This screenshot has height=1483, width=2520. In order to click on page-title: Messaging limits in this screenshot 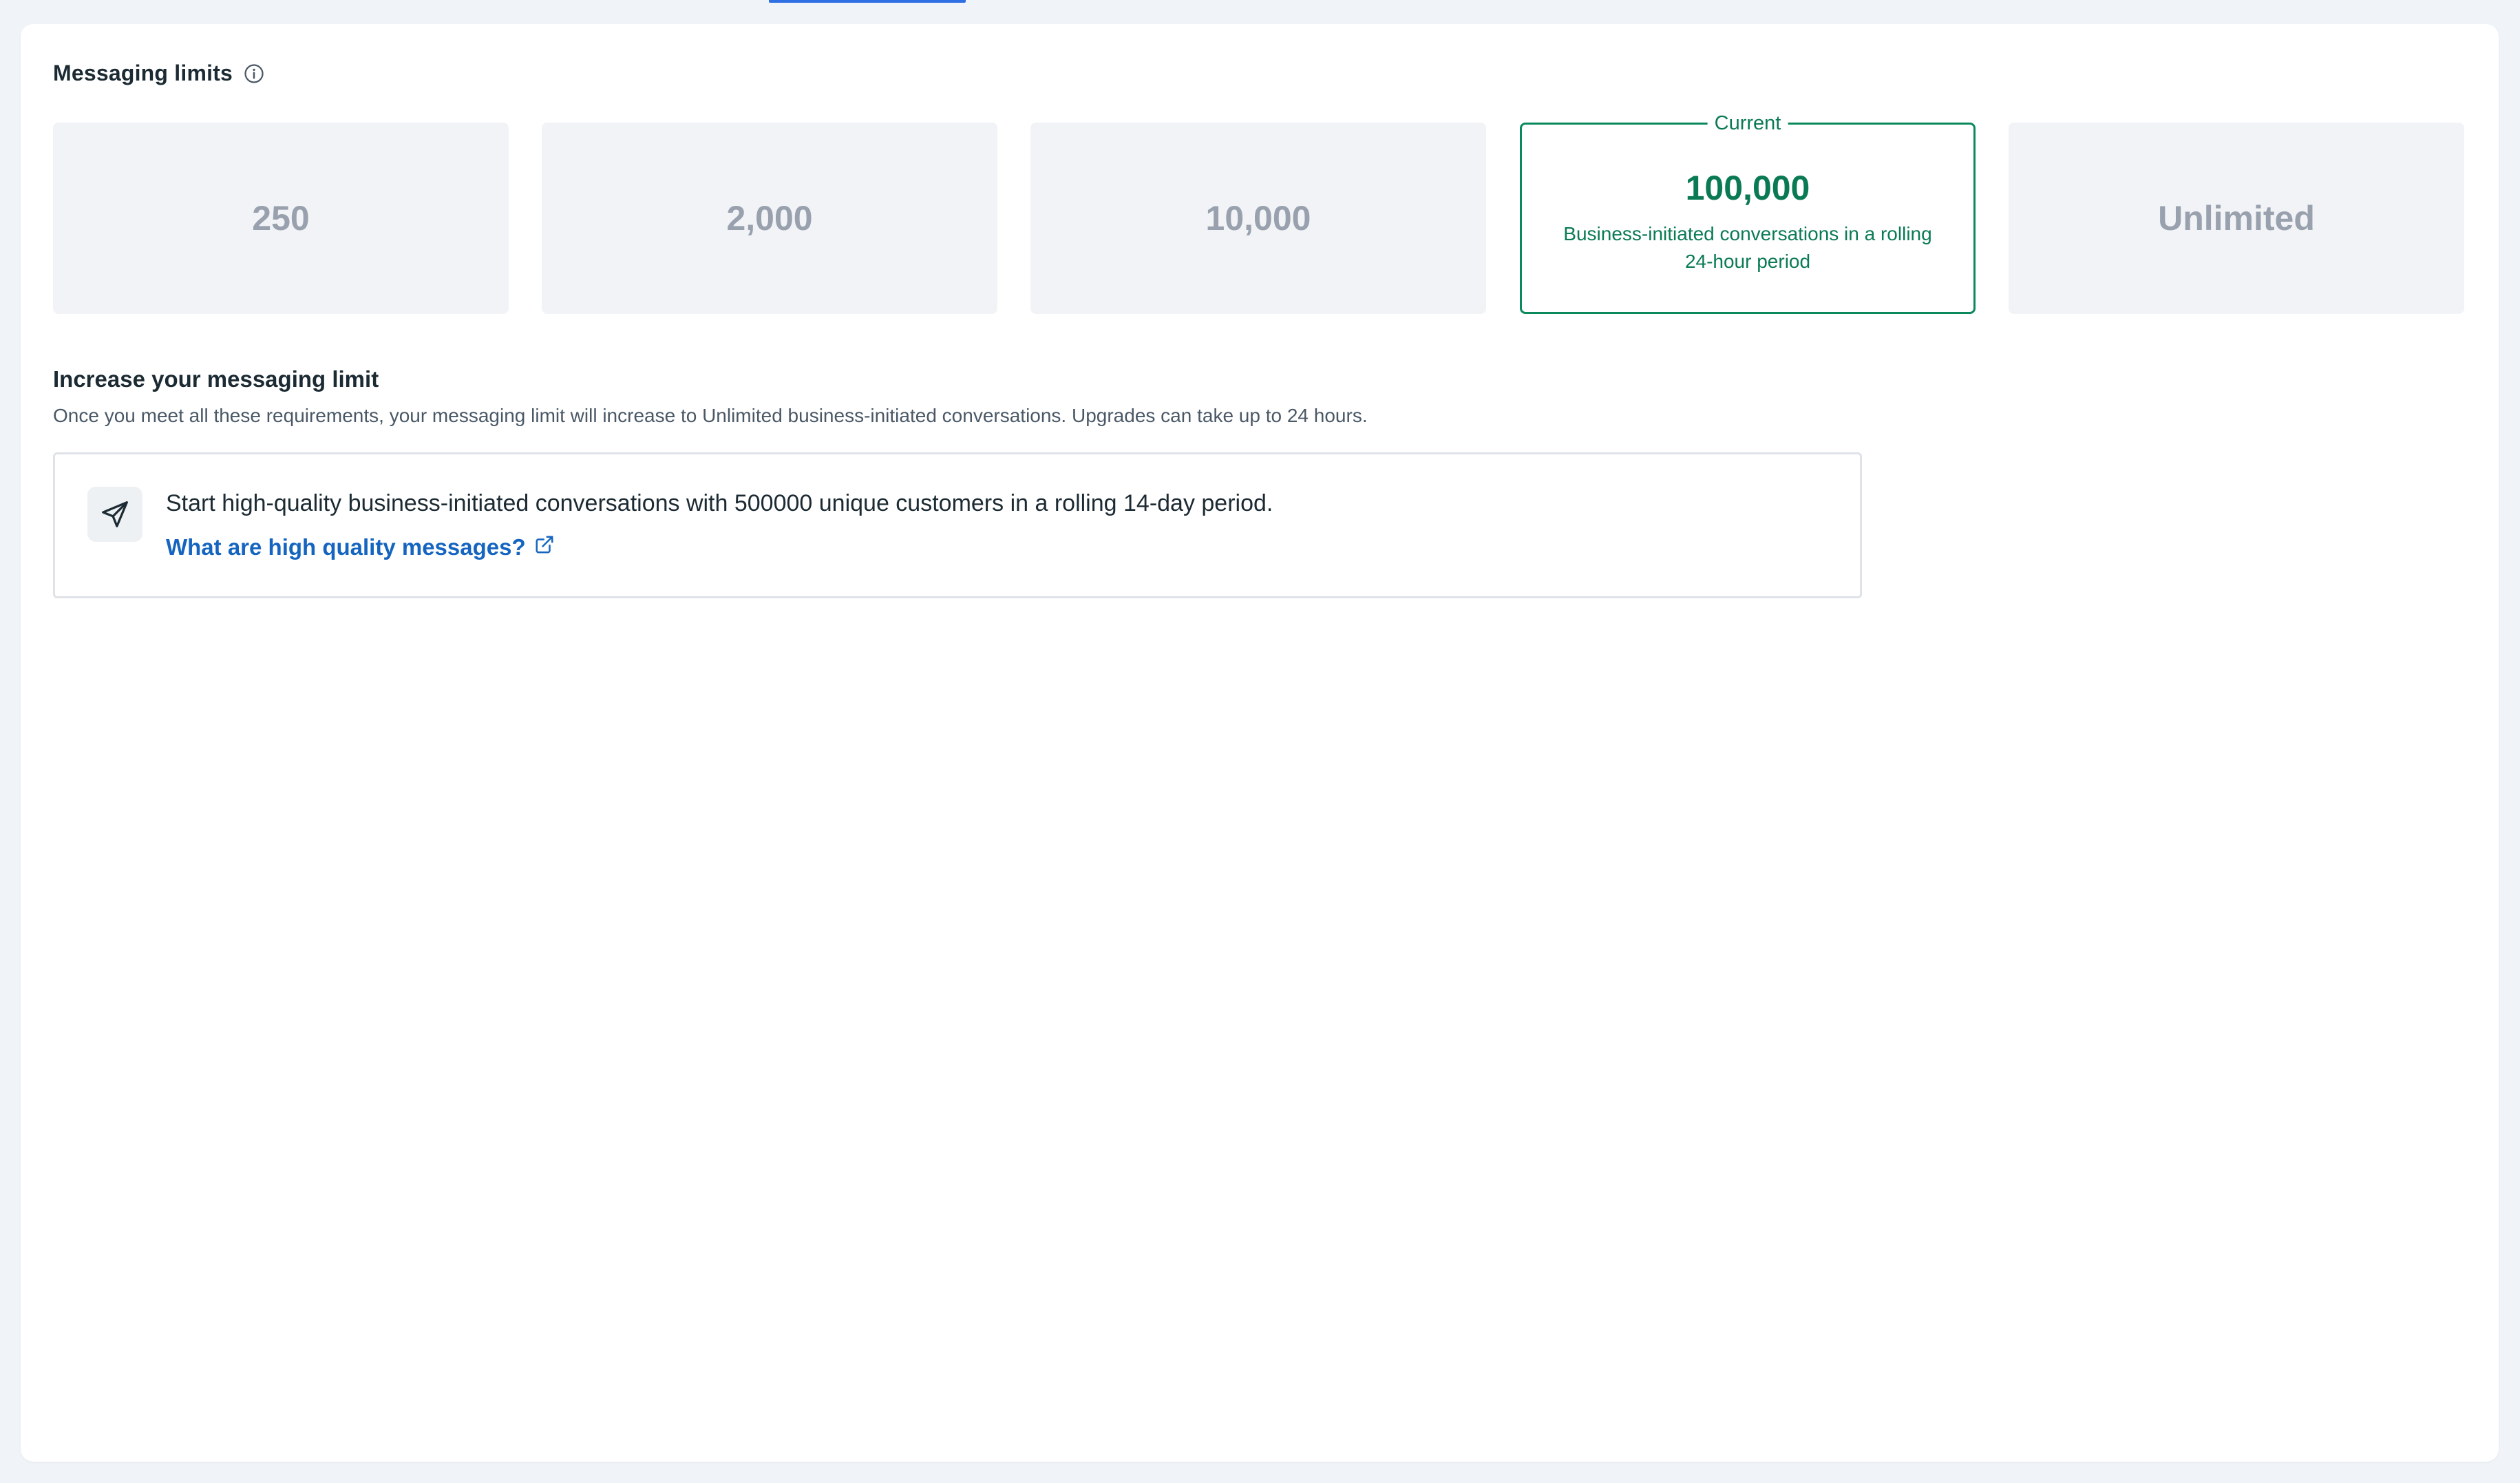, I will do `click(143, 73)`.